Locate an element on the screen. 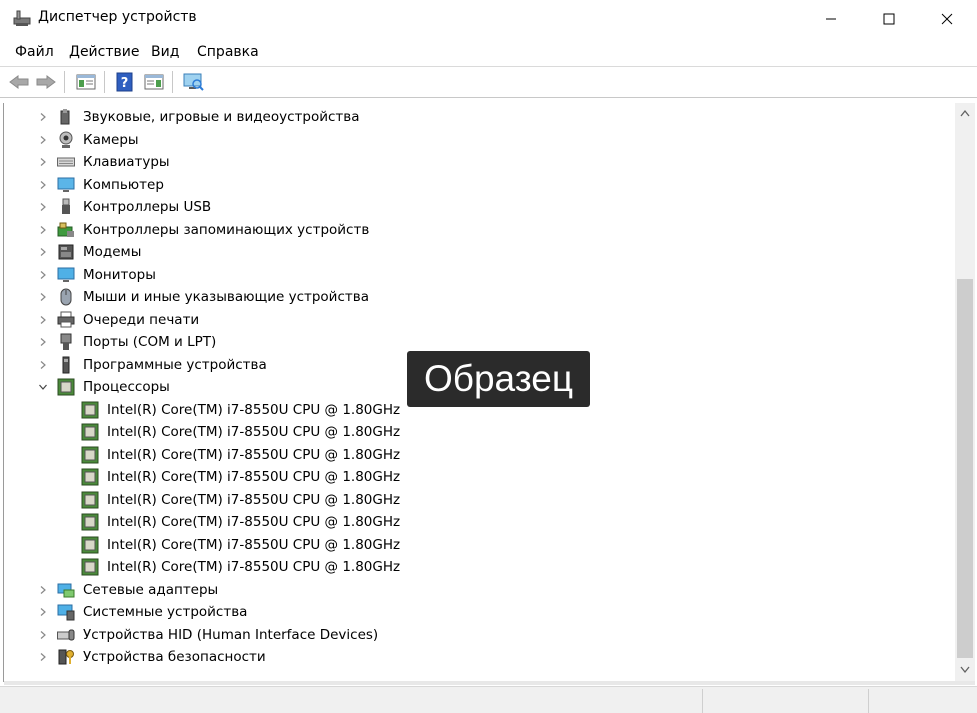 This screenshot has height=713, width=977. tree-category-label: Очереди печати is located at coordinates (141, 319).